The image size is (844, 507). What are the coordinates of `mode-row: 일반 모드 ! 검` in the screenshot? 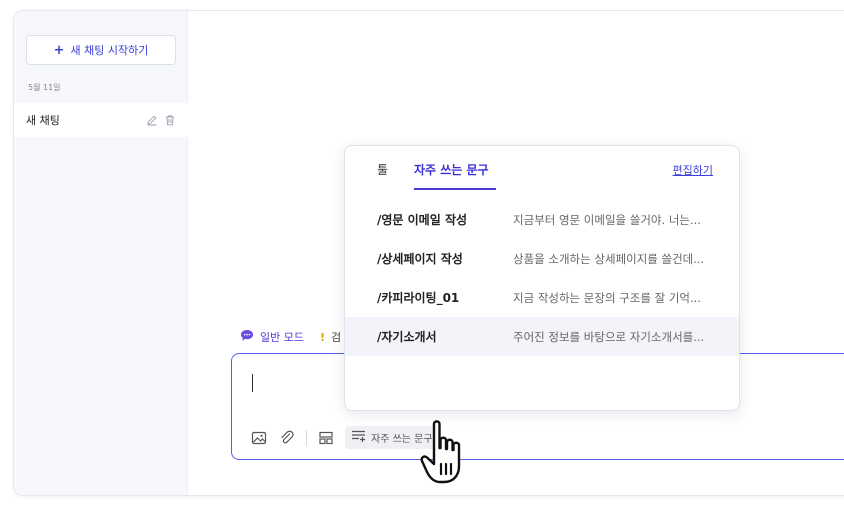 It's located at (290, 337).